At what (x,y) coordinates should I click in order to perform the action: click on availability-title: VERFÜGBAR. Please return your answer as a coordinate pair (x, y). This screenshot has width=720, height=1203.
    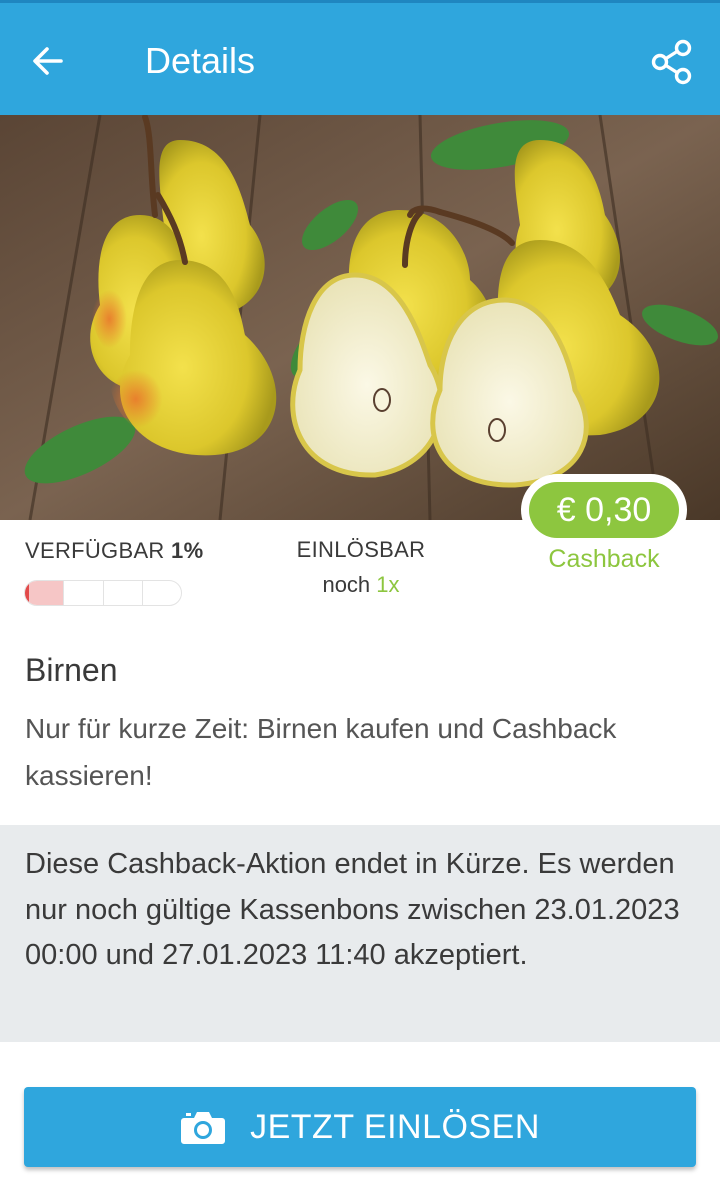
    Looking at the image, I should click on (95, 550).